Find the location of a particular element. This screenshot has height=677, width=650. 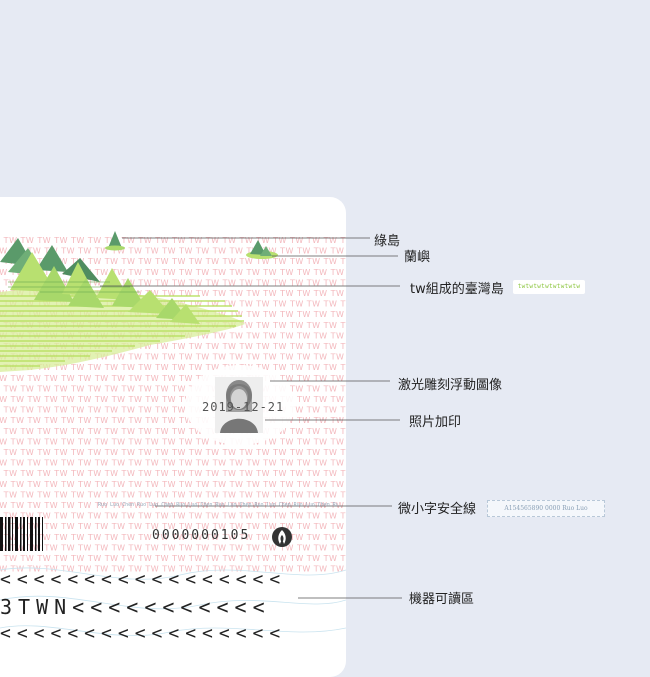

tw-sample-swatch: twtwtwtwtwtwtwtw is located at coordinates (549, 287).